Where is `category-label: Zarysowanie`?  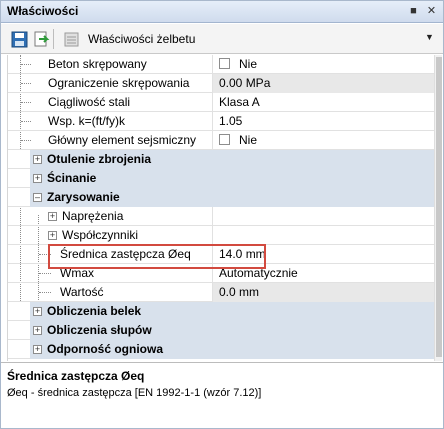 category-label: Zarysowanie is located at coordinates (83, 197).